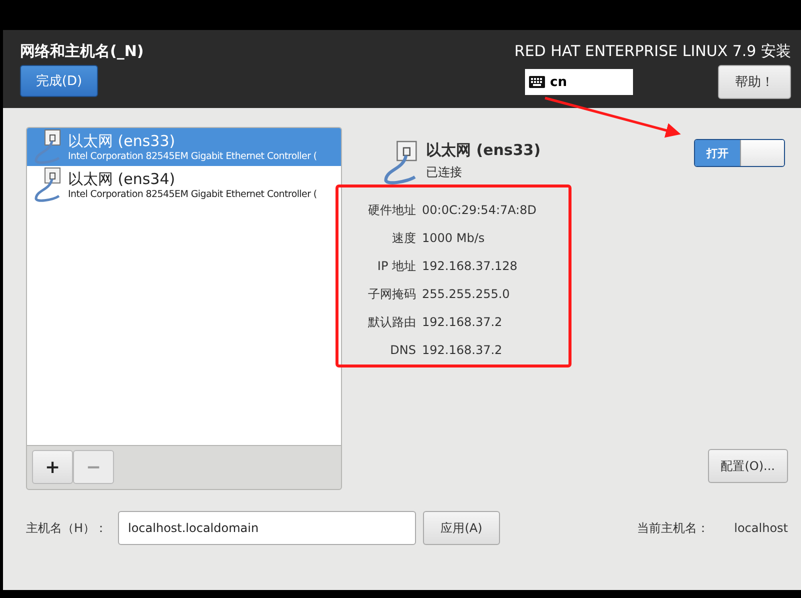 The width and height of the screenshot is (801, 598). Describe the element at coordinates (470, 266) in the screenshot. I see `property-value: 192.168.37.128` at that location.